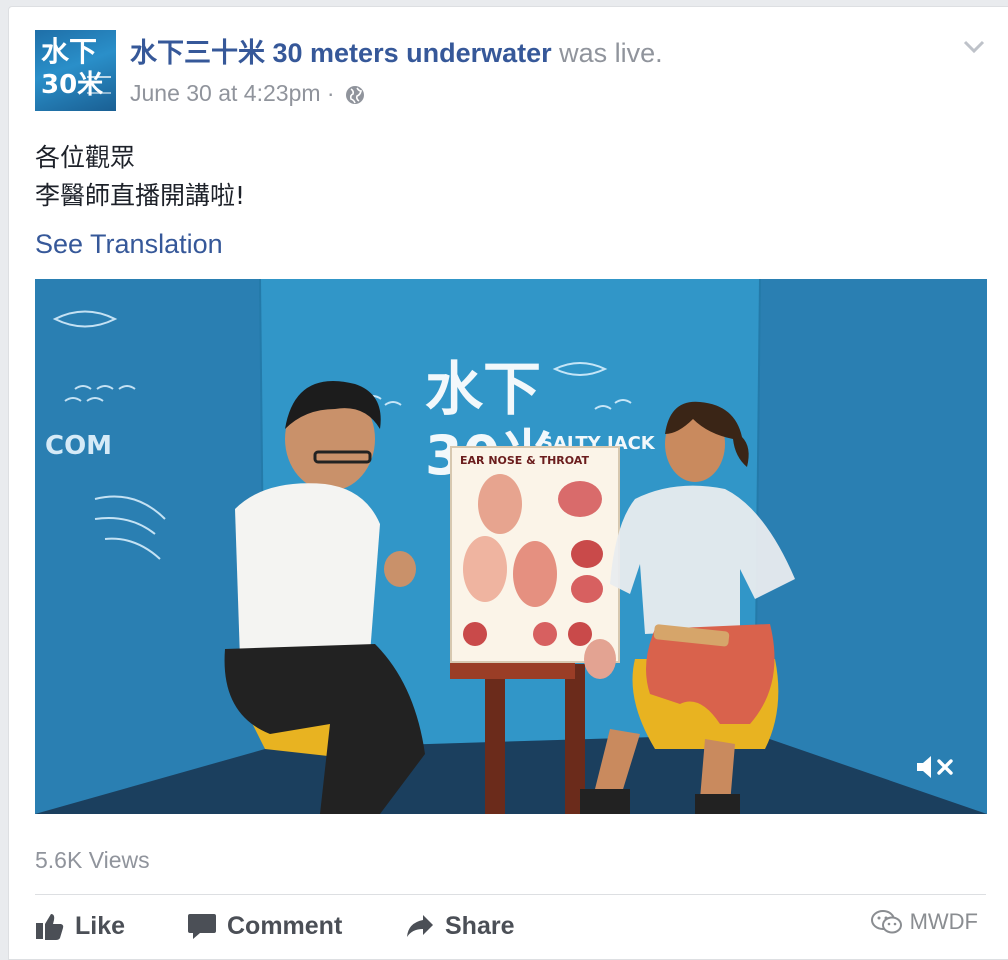 Image resolution: width=1008 pixels, height=960 pixels. I want to click on view-count: 5.6K Views, so click(92, 860).